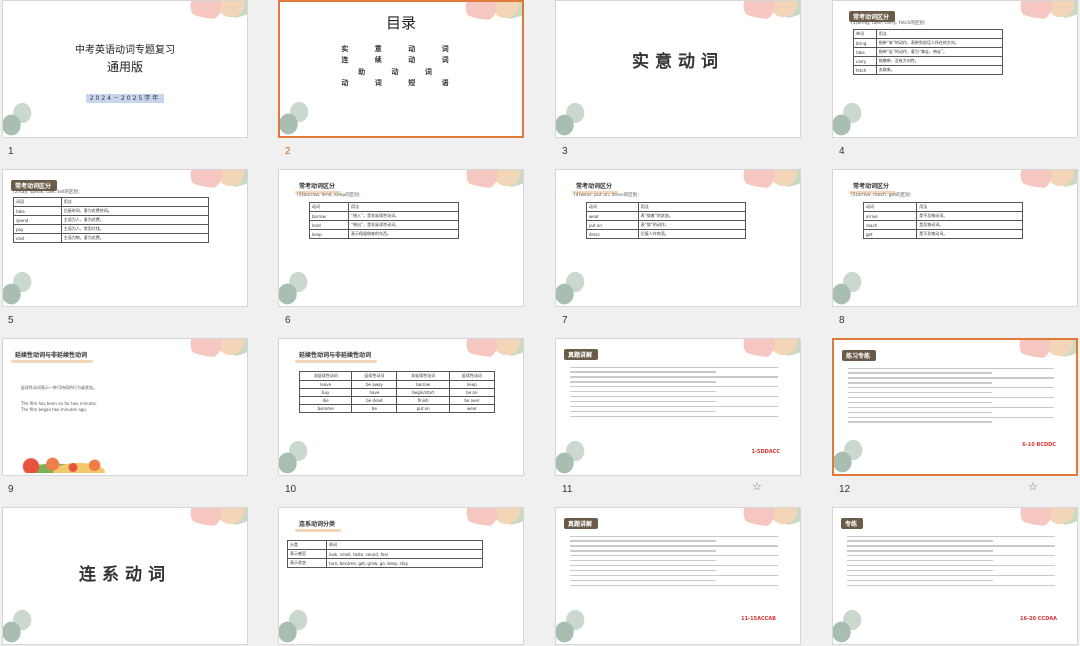 This screenshot has height=646, width=1080. What do you see at coordinates (765, 452) in the screenshot?
I see `answer-tag: 1-5DDACC` at bounding box center [765, 452].